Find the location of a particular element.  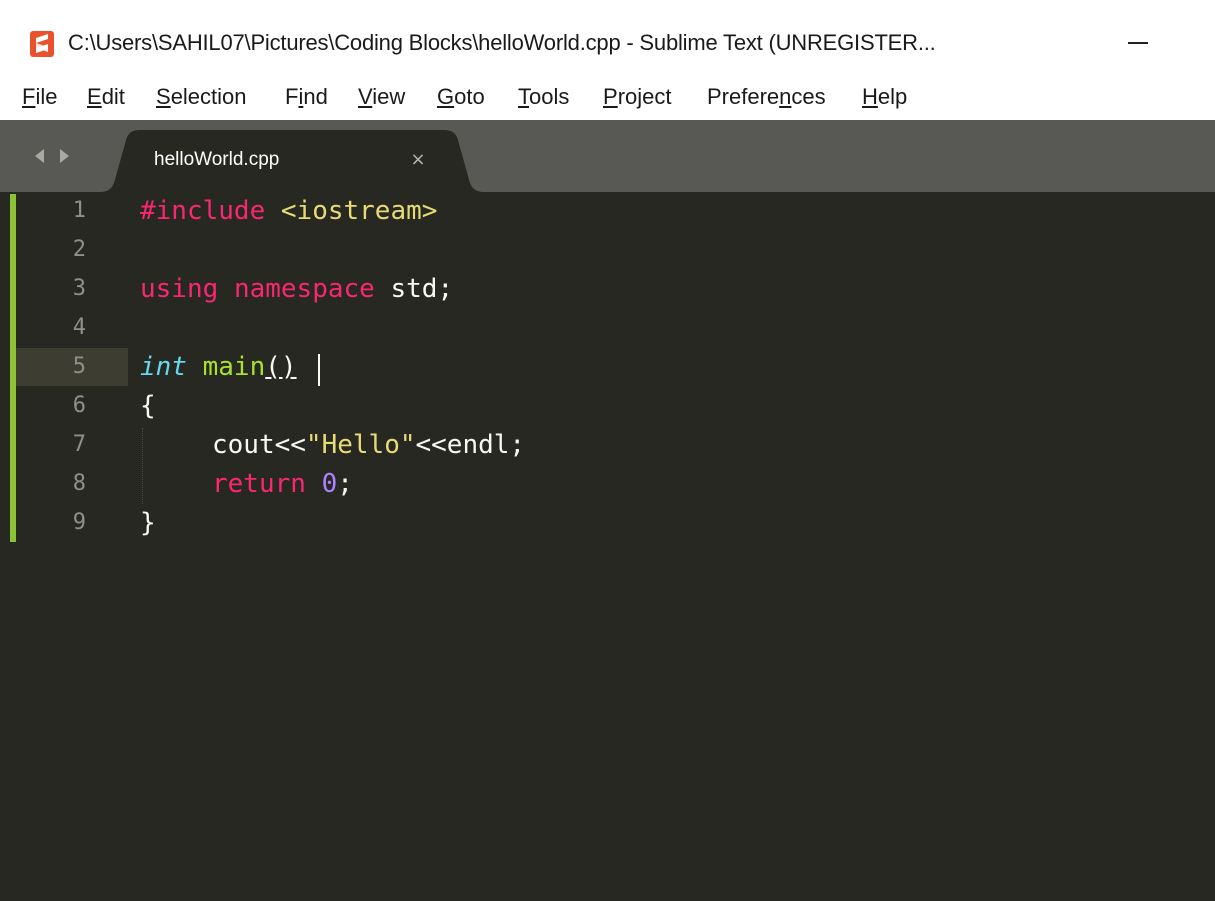

tab-label: helloWorld.cpp is located at coordinates (217, 159).